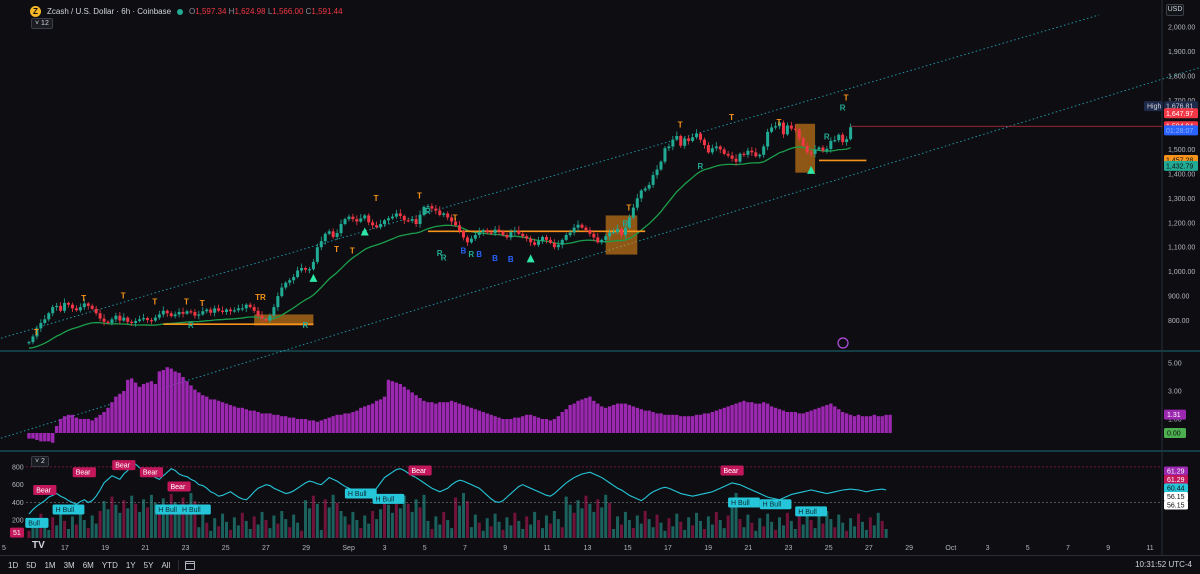  I want to click on timeframe-1d: 1D, so click(13, 565).